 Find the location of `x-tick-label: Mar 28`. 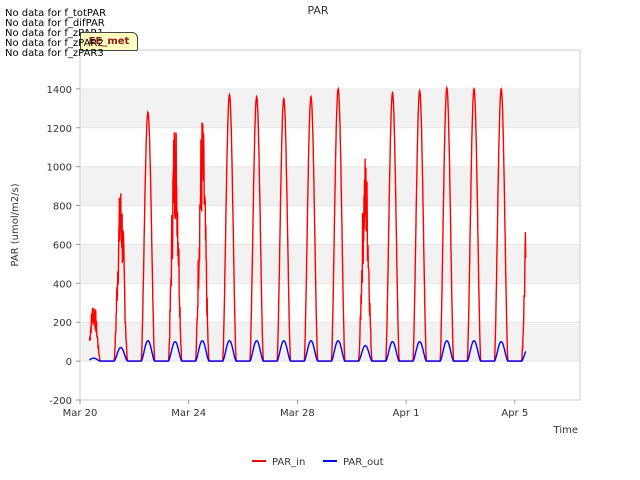

x-tick-label: Mar 28 is located at coordinates (297, 413).